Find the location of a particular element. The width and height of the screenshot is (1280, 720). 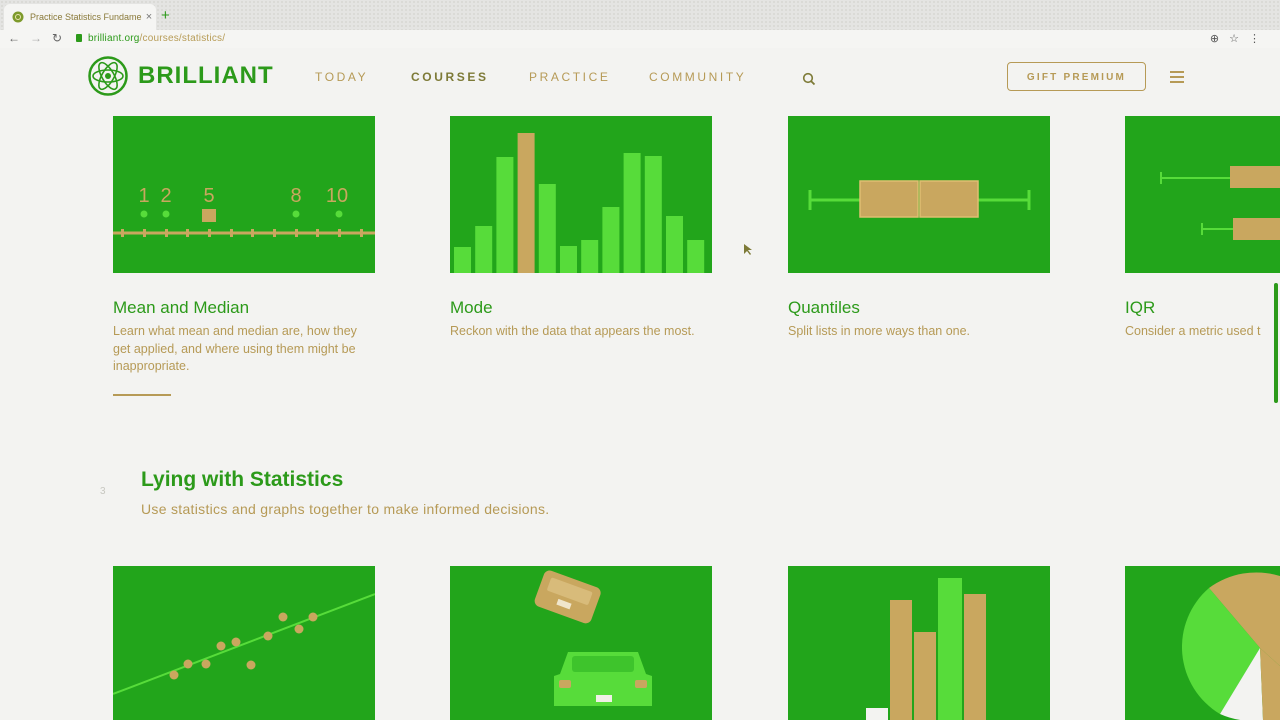

brilliant-favicon-icon is located at coordinates (18, 17).